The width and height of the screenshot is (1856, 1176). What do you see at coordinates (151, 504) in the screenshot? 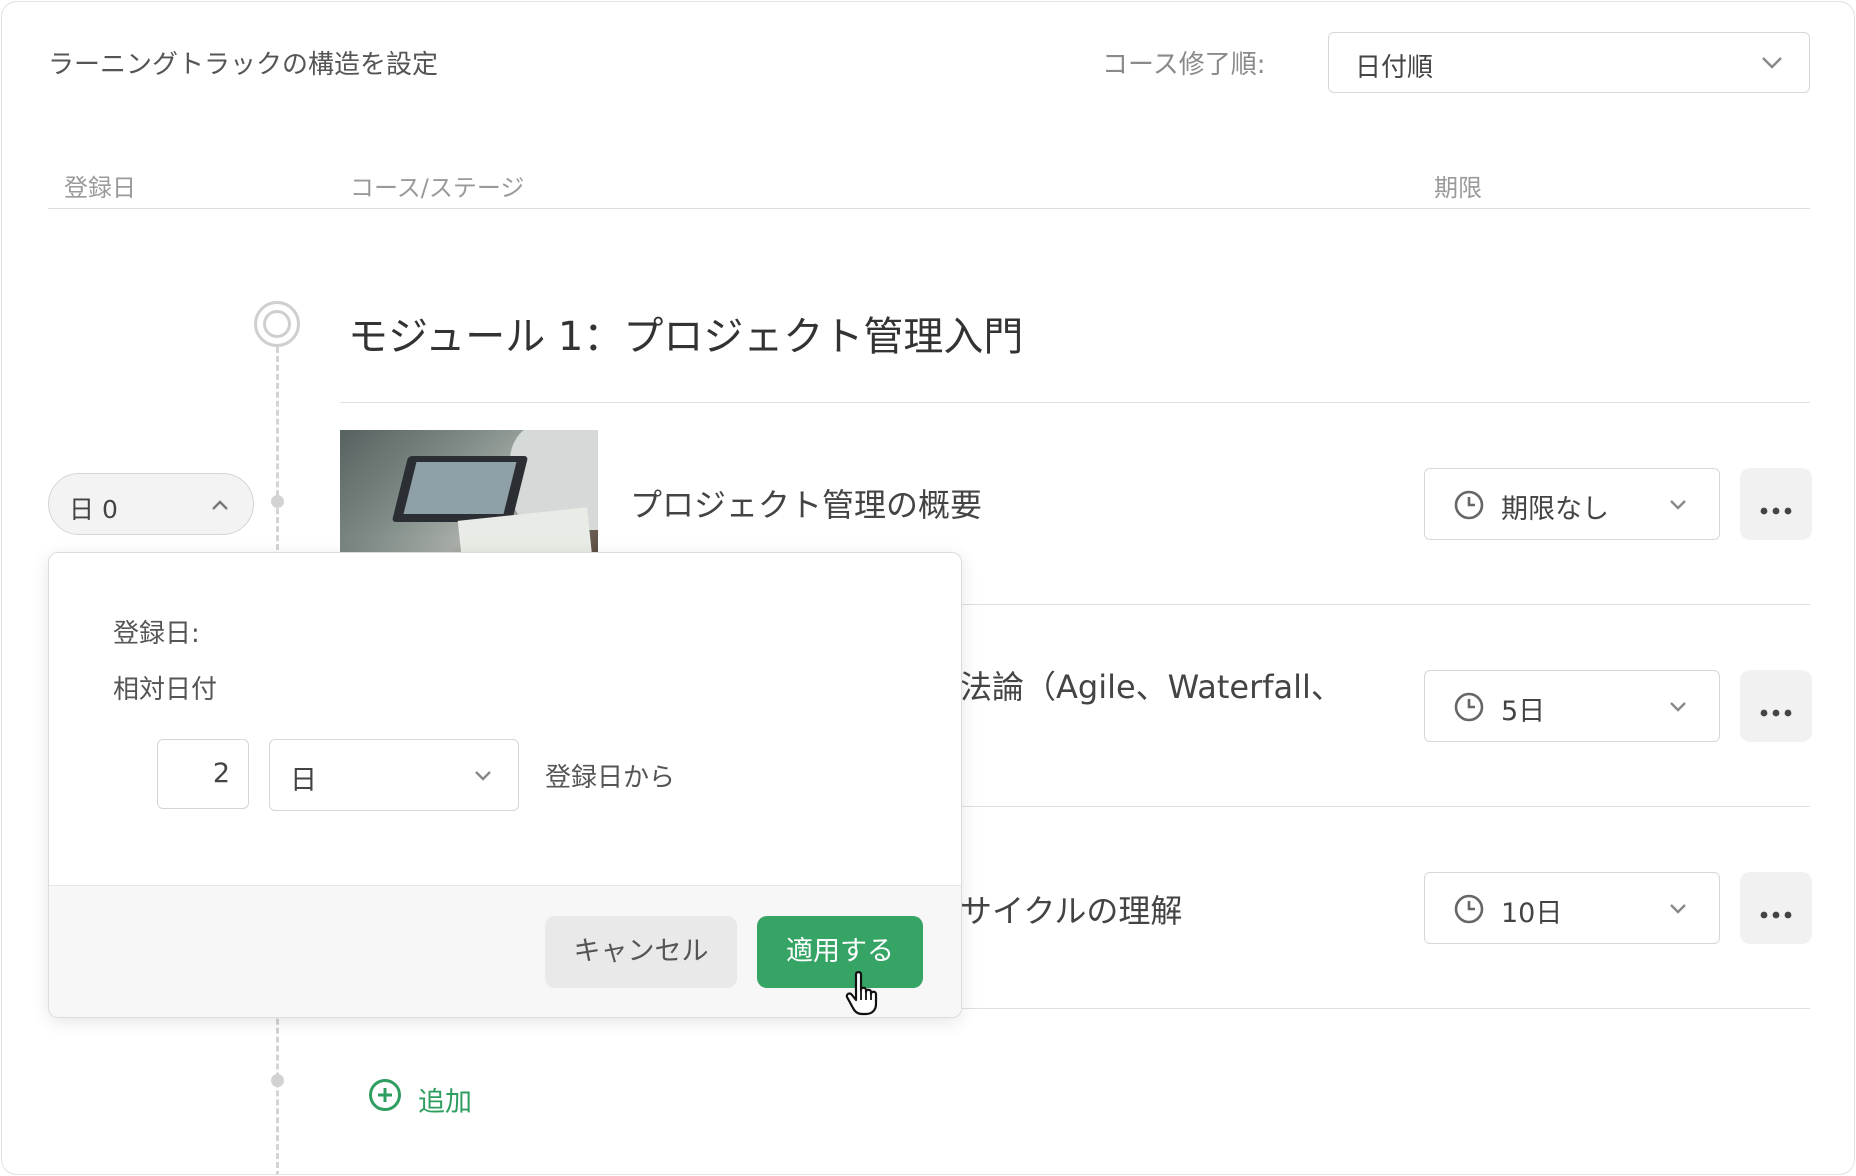
I see `enroll-day-toggle: 日 0` at bounding box center [151, 504].